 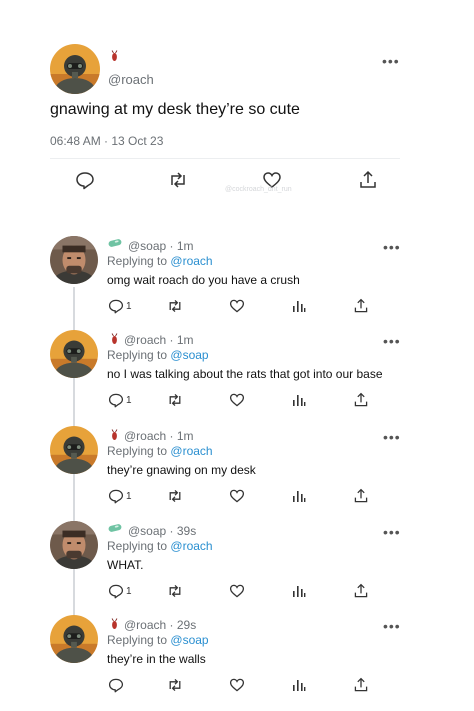 What do you see at coordinates (175, 109) in the screenshot?
I see `main-tweet-text: gnawing at my desk they’re so cute` at bounding box center [175, 109].